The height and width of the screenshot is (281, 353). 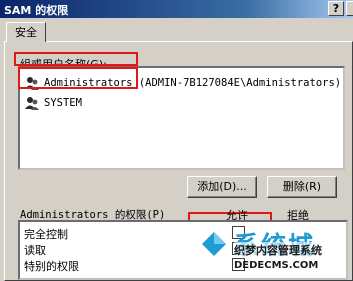 I want to click on perm-row-read: 读取, so click(x=35, y=250).